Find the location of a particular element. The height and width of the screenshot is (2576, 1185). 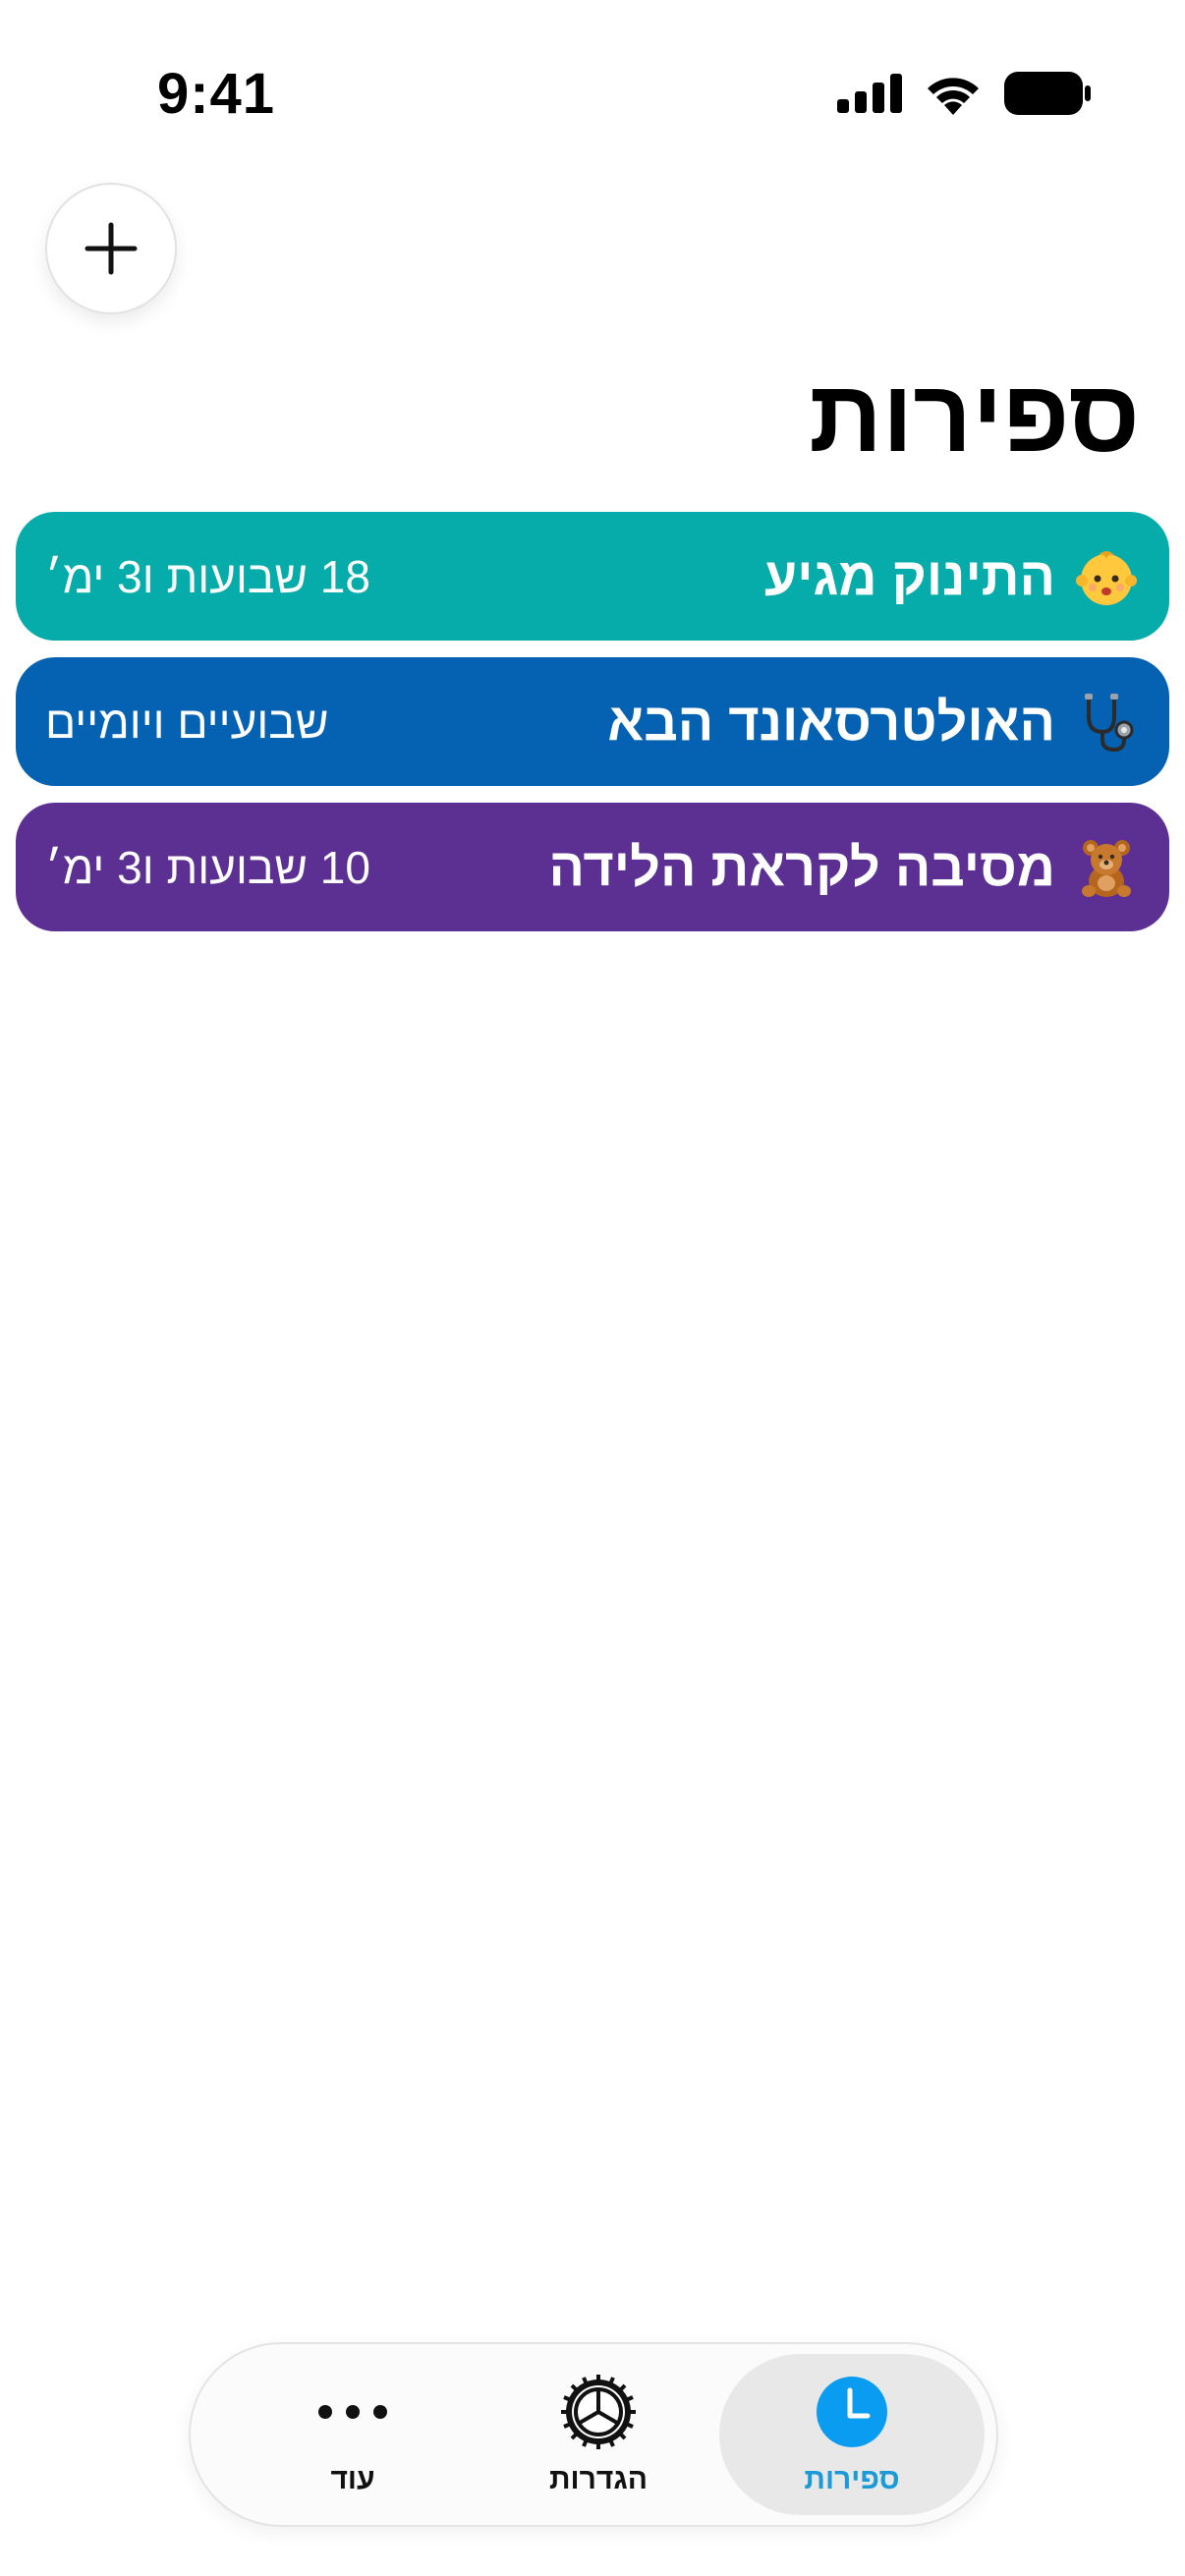

counter-title: מסיבה לקראת הלידה is located at coordinates (843, 867).